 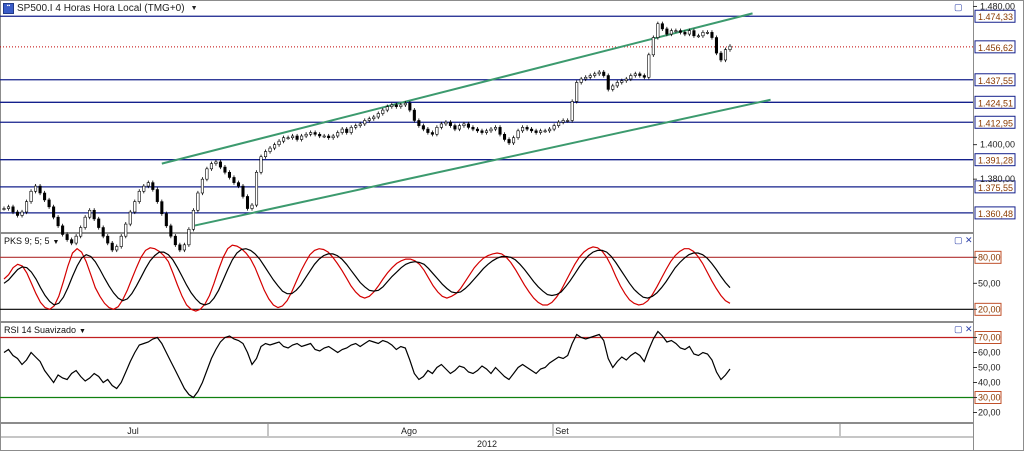 I want to click on level-label: 1.437,55, so click(x=995, y=81).